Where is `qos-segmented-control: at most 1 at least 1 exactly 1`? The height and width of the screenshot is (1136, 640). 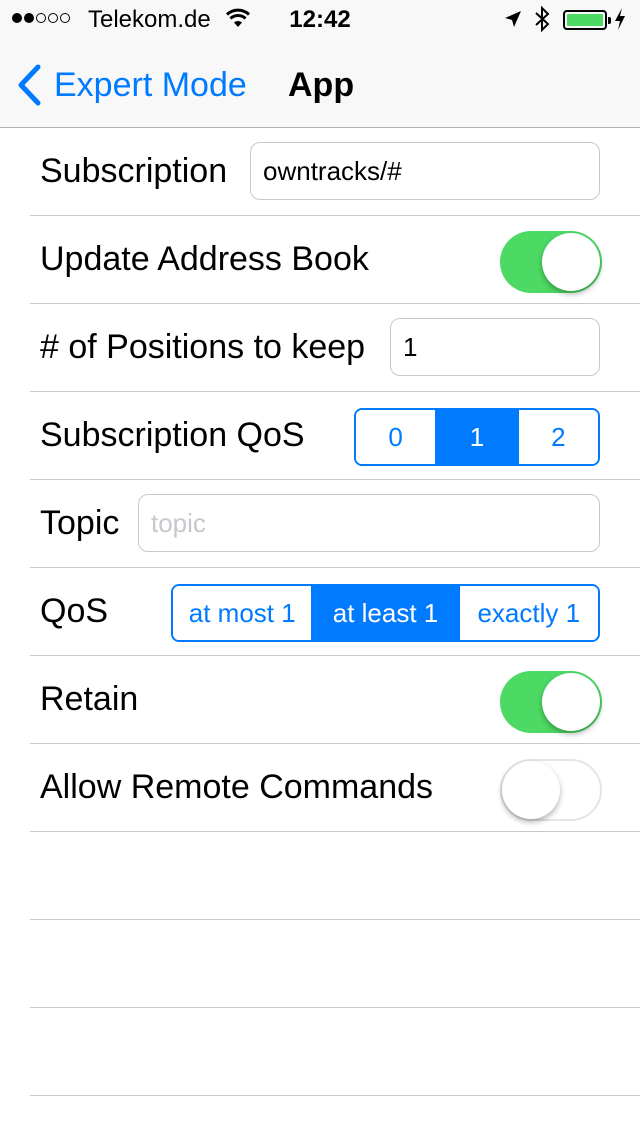 qos-segmented-control: at most 1 at least 1 exactly 1 is located at coordinates (385, 613).